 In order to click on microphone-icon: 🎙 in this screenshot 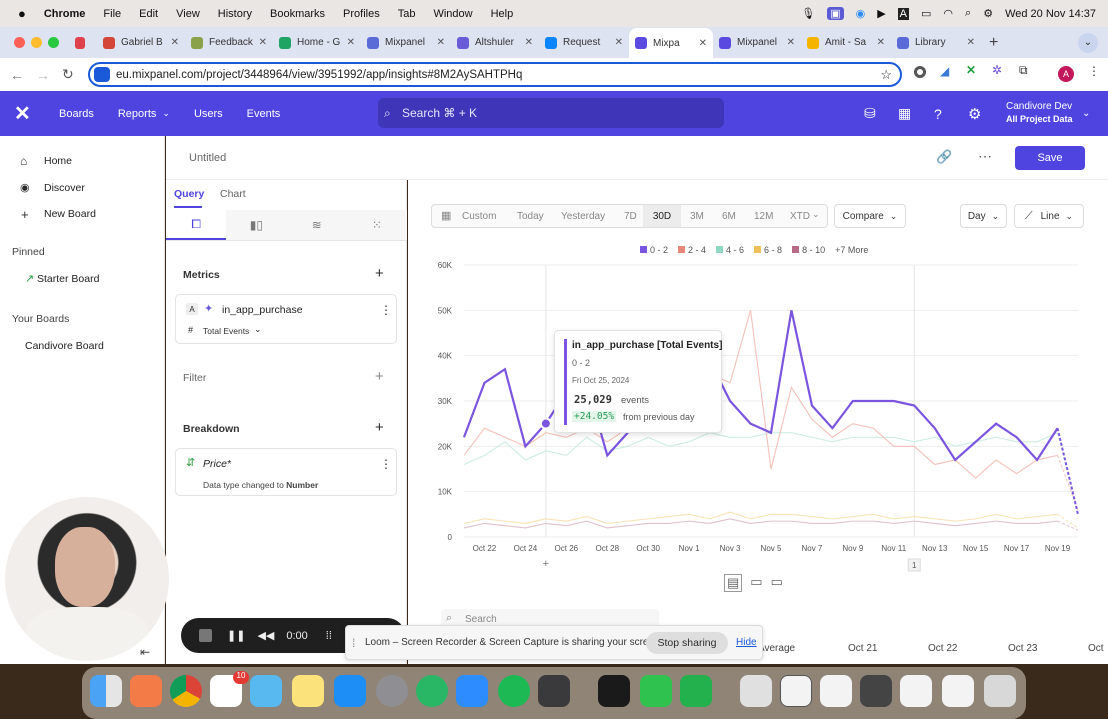, I will do `click(808, 13)`.